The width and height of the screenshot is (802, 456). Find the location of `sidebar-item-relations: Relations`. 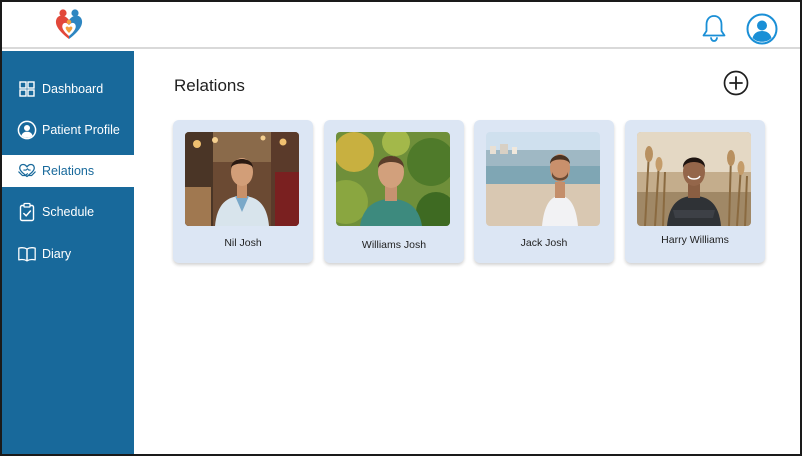

sidebar-item-relations: Relations is located at coordinates (68, 171).